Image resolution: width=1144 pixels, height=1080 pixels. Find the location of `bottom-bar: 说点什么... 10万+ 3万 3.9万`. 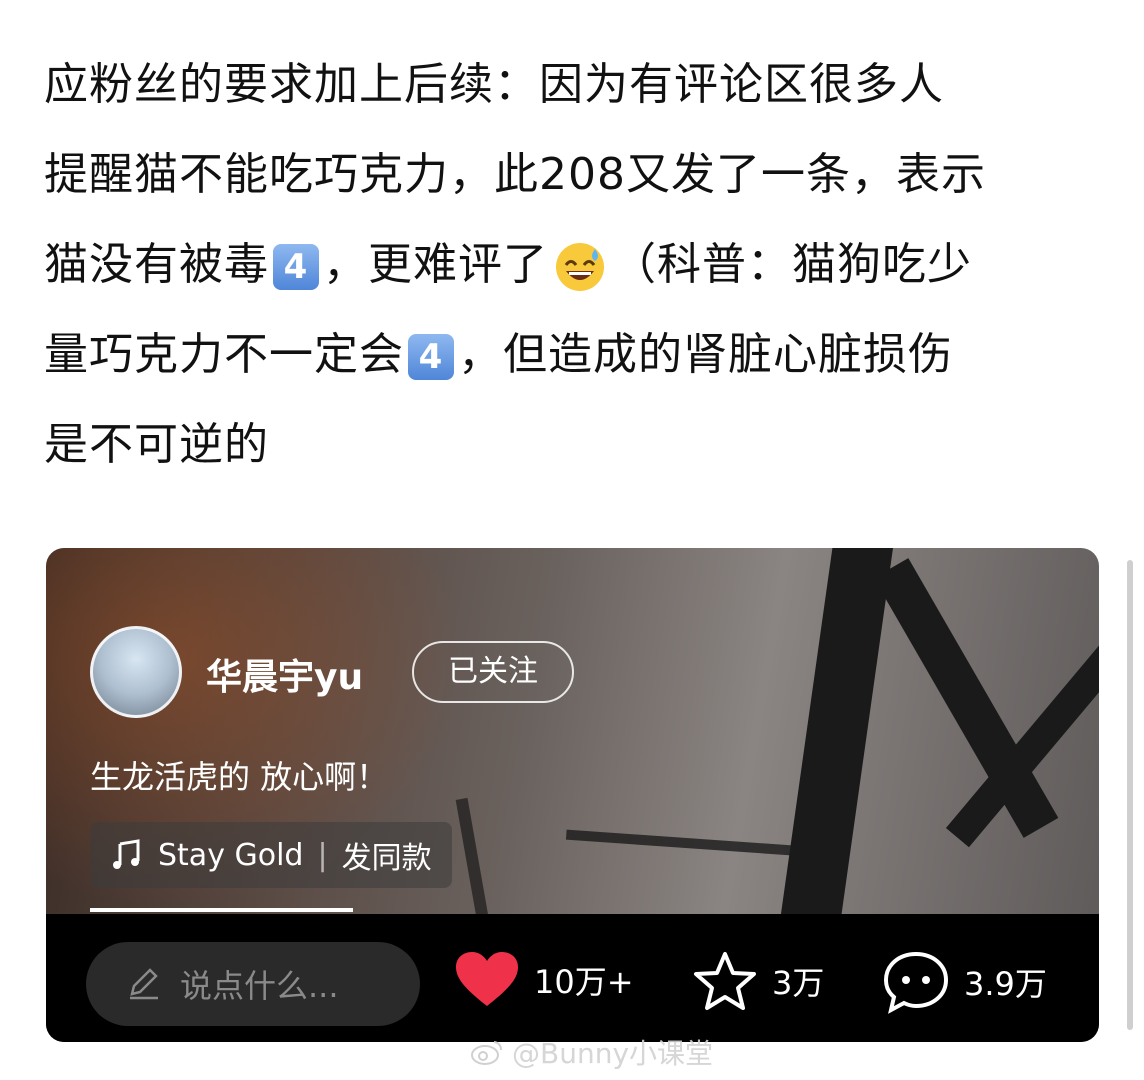

bottom-bar: 说点什么... 10万+ 3万 3.9万 is located at coordinates (572, 978).